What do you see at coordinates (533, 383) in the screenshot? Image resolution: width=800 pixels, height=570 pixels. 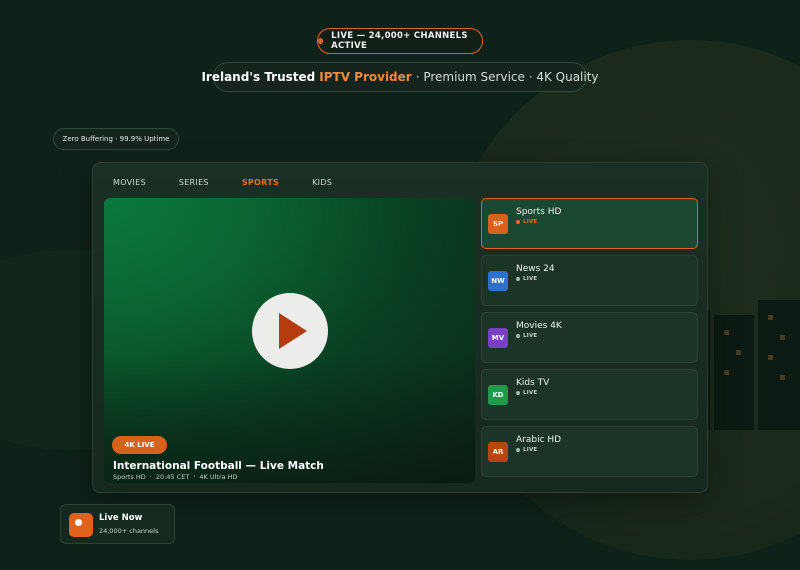 I see `channel-name: Kids TV` at bounding box center [533, 383].